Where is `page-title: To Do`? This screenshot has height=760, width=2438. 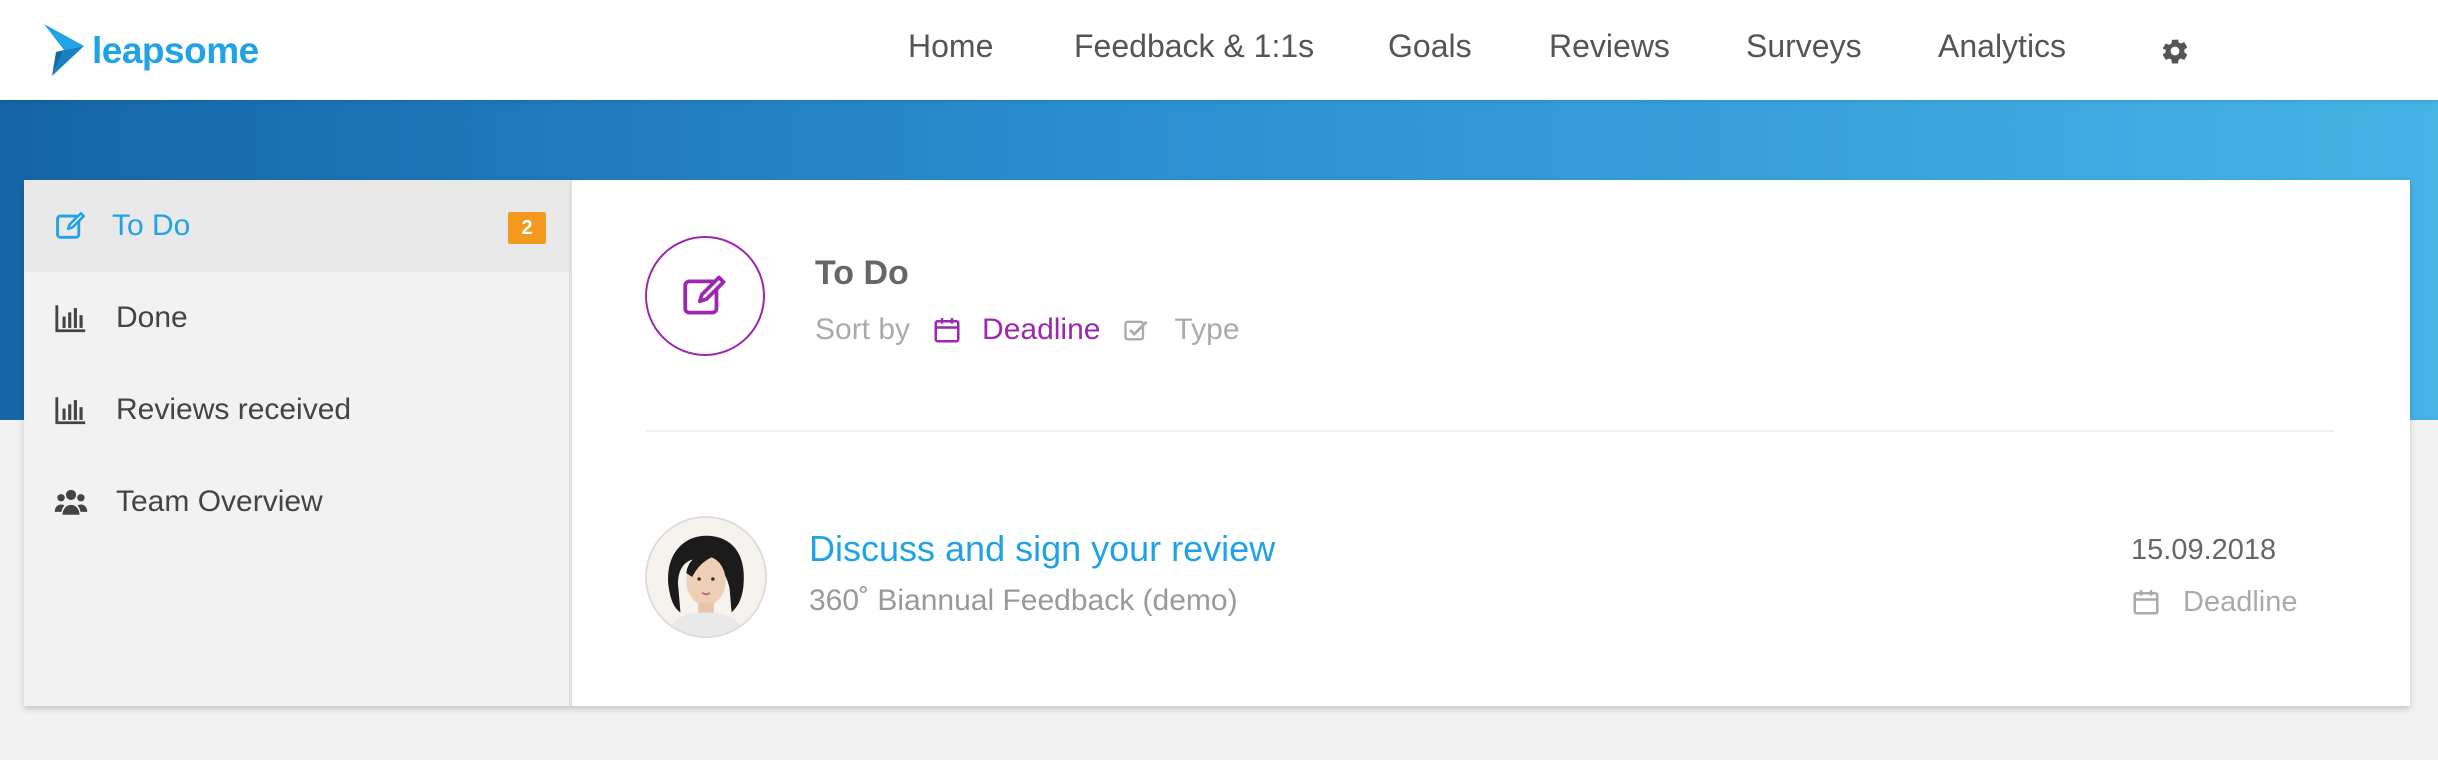
page-title: To Do is located at coordinates (862, 273).